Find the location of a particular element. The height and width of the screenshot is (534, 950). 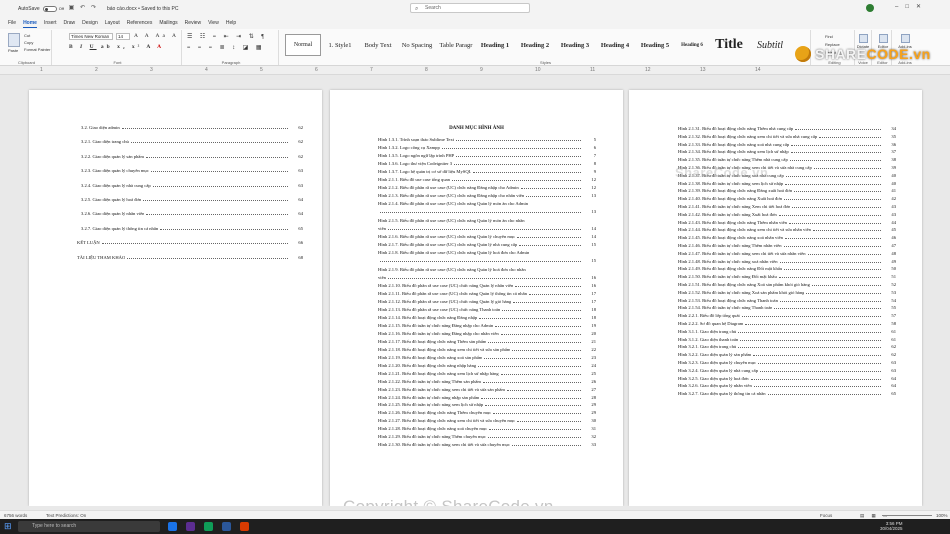

save-icon: ▣ is located at coordinates (71, 8).